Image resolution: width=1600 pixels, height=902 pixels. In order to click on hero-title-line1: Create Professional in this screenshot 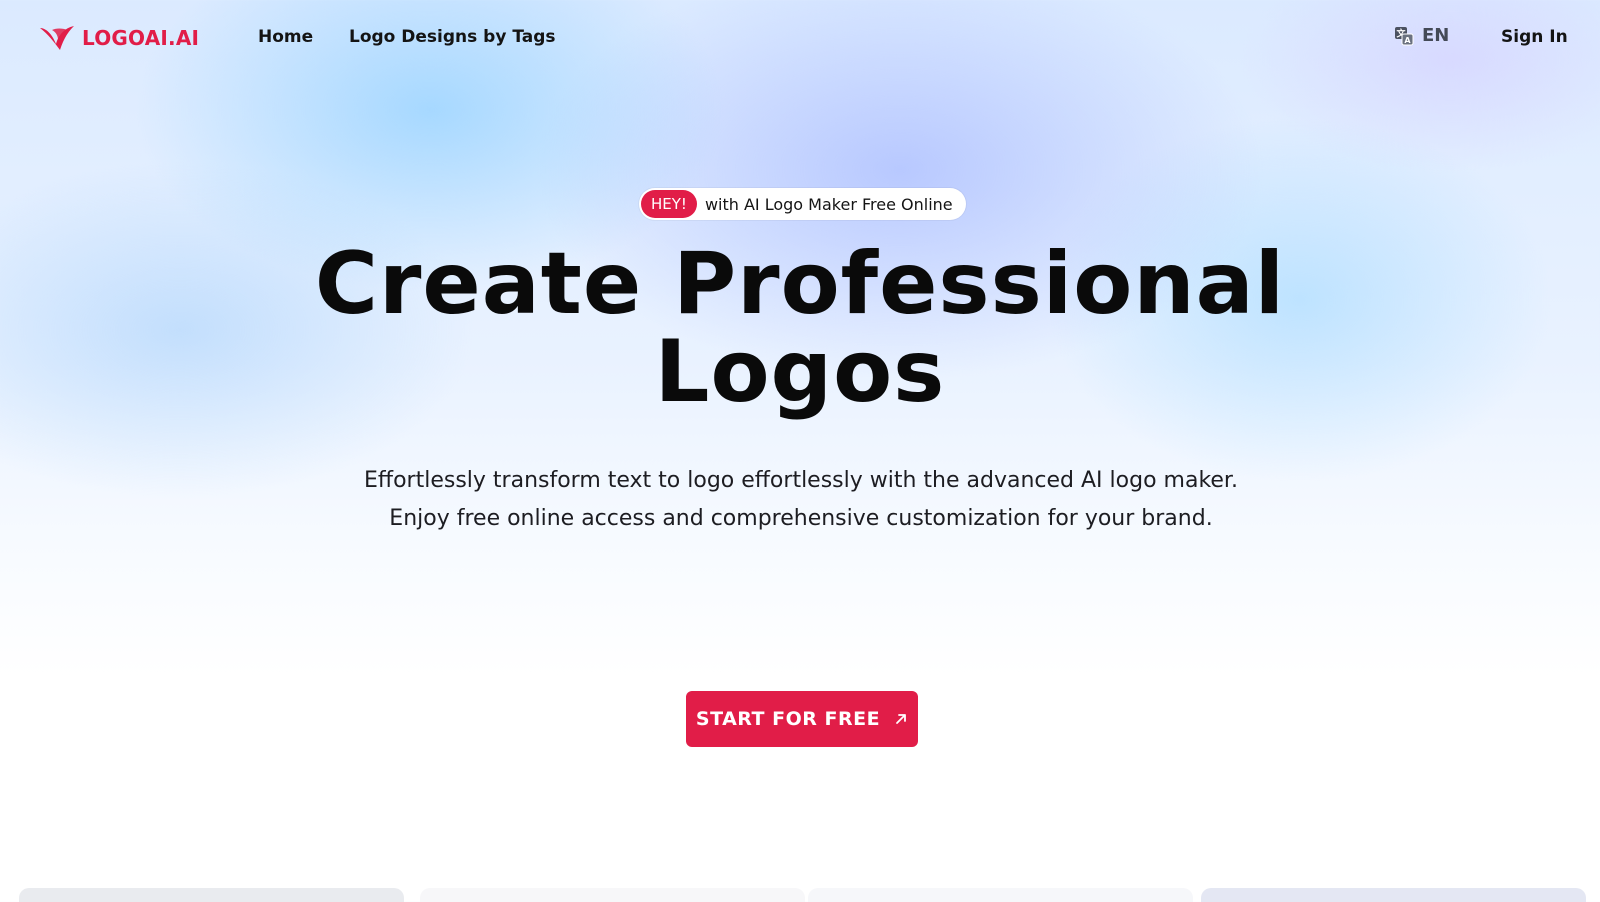, I will do `click(800, 284)`.